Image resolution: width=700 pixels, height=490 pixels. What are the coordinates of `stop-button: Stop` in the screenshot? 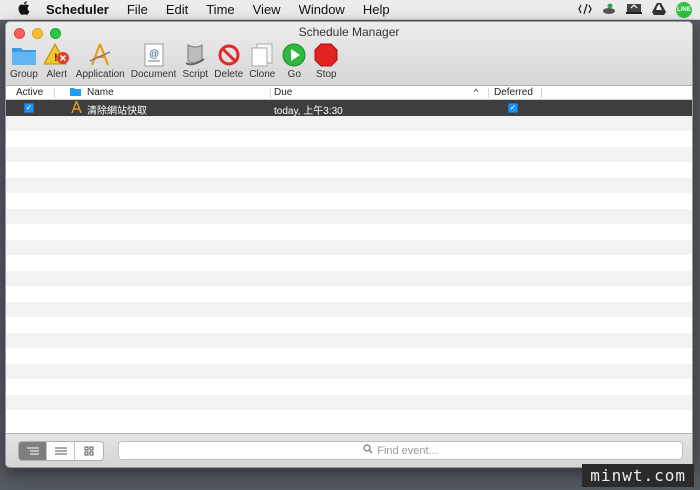 It's located at (326, 61).